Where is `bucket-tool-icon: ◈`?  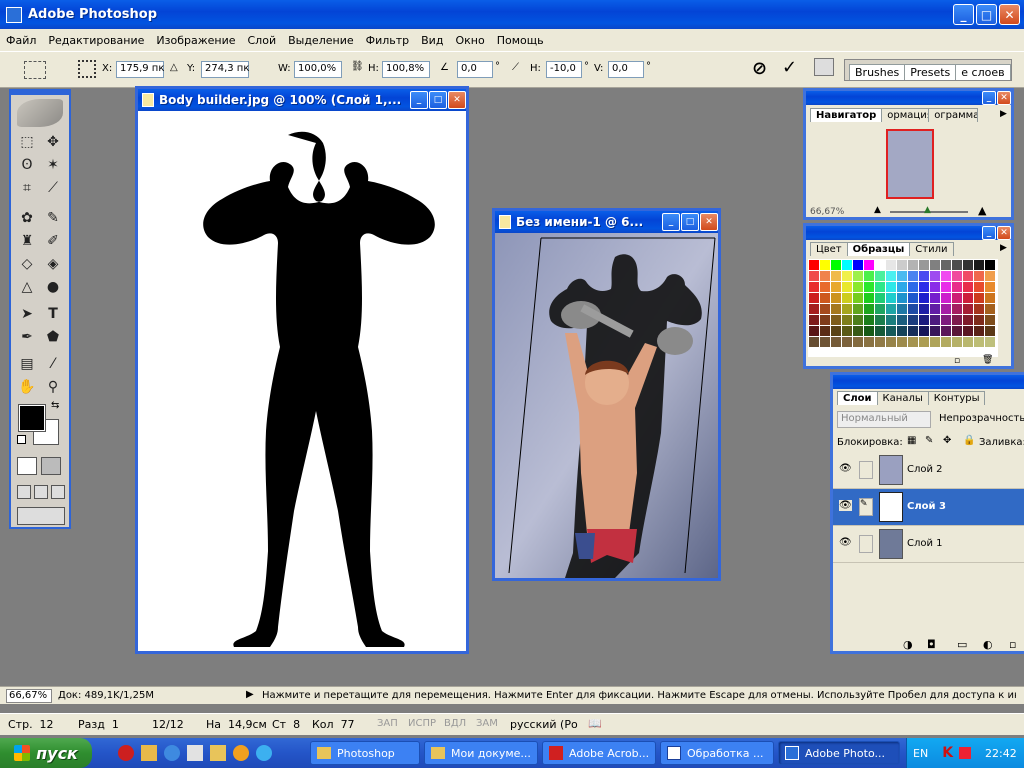 bucket-tool-icon: ◈ is located at coordinates (53, 263).